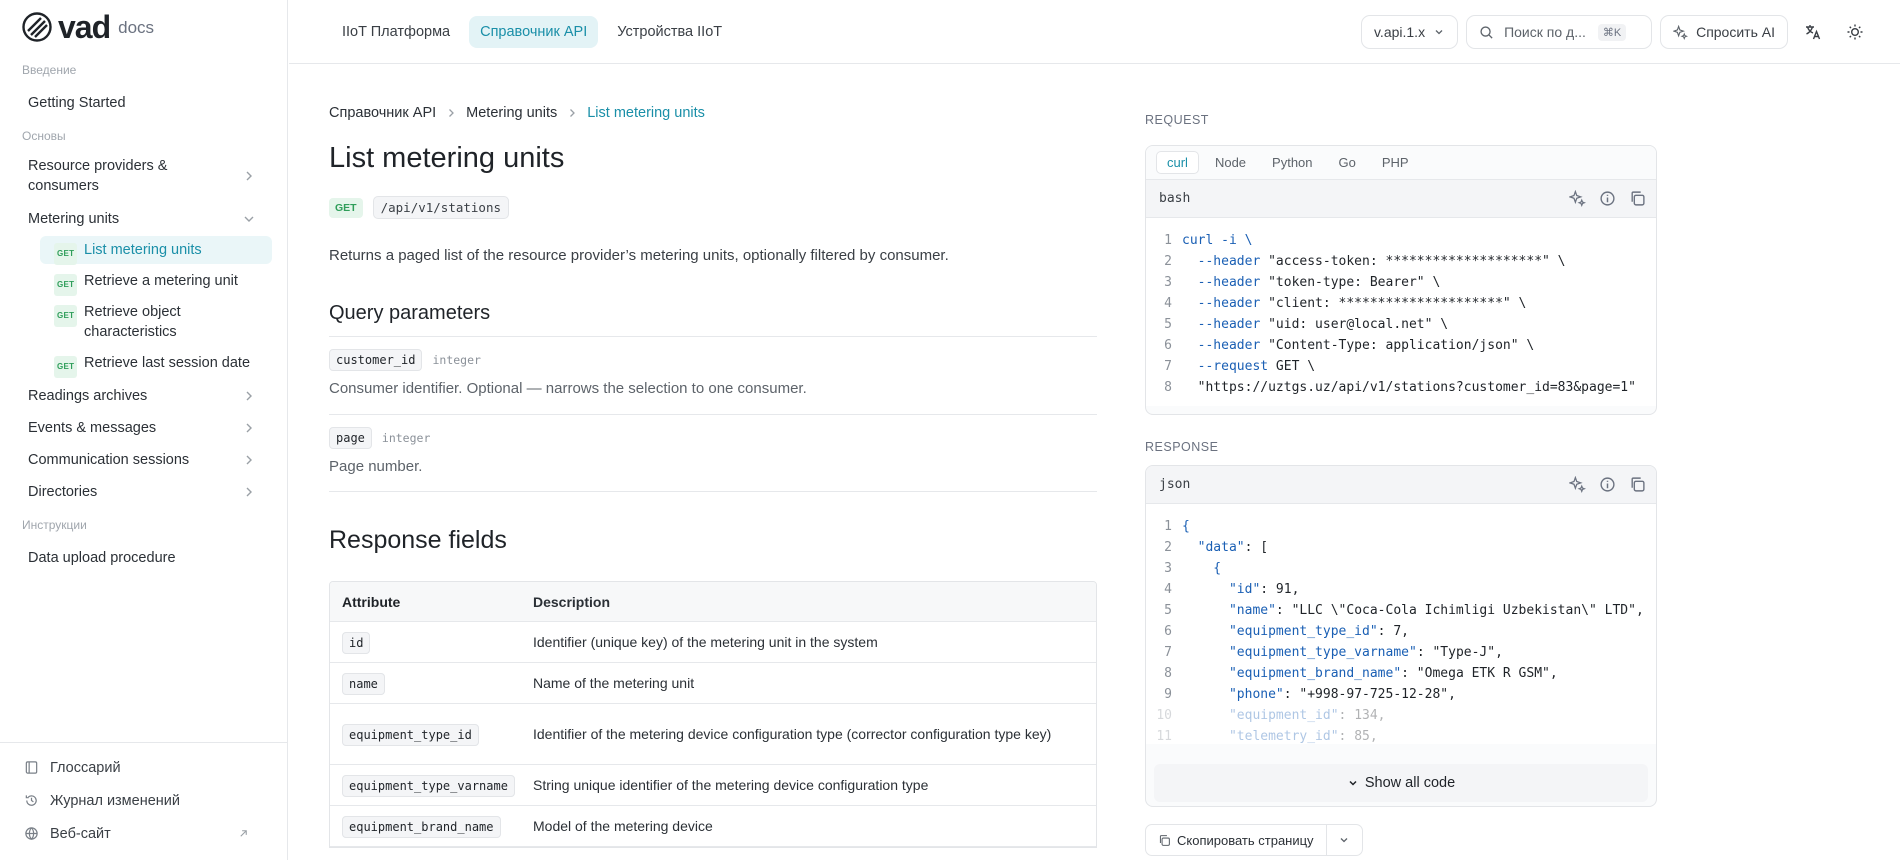 The width and height of the screenshot is (1900, 860). What do you see at coordinates (1479, 673) in the screenshot?
I see `code-token: : "Omega ETK R GSM",` at bounding box center [1479, 673].